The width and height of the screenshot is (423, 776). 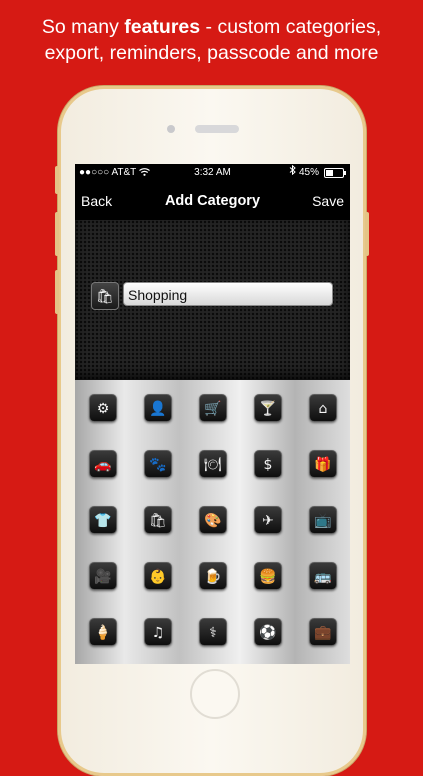 What do you see at coordinates (335, 173) in the screenshot?
I see `battery-icon` at bounding box center [335, 173].